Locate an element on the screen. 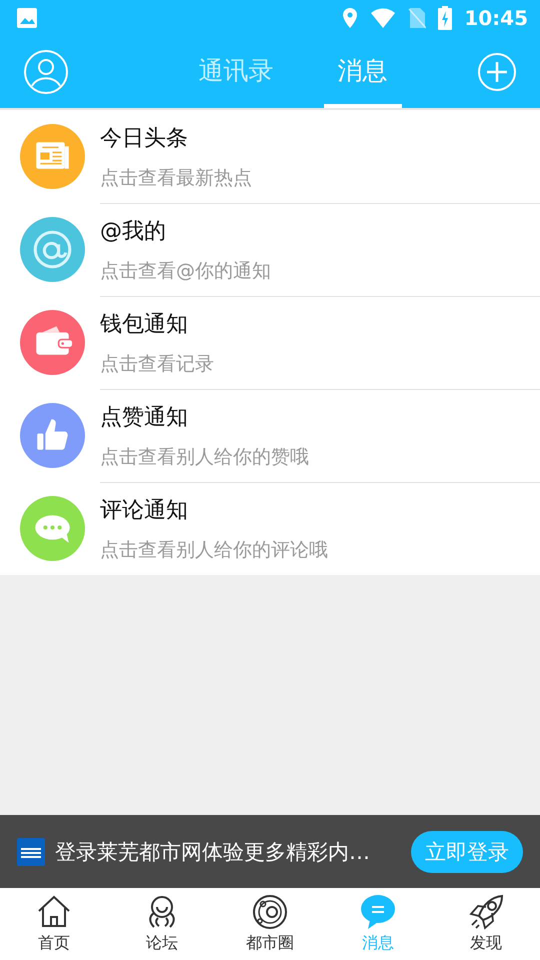 Image resolution: width=540 pixels, height=960 pixels. nav-tab: 首页 is located at coordinates (54, 924).